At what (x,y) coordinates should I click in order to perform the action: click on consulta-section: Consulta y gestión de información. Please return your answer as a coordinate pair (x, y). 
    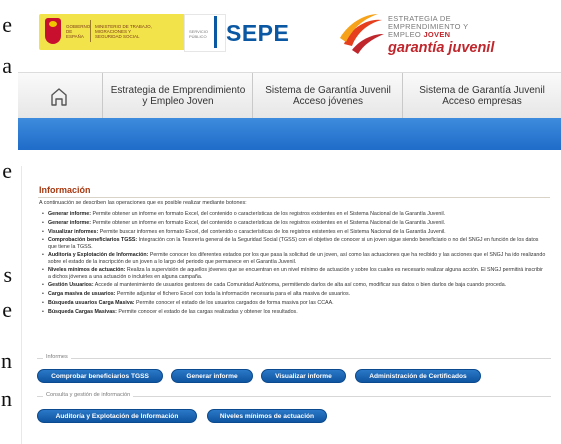
    Looking at the image, I should click on (294, 395).